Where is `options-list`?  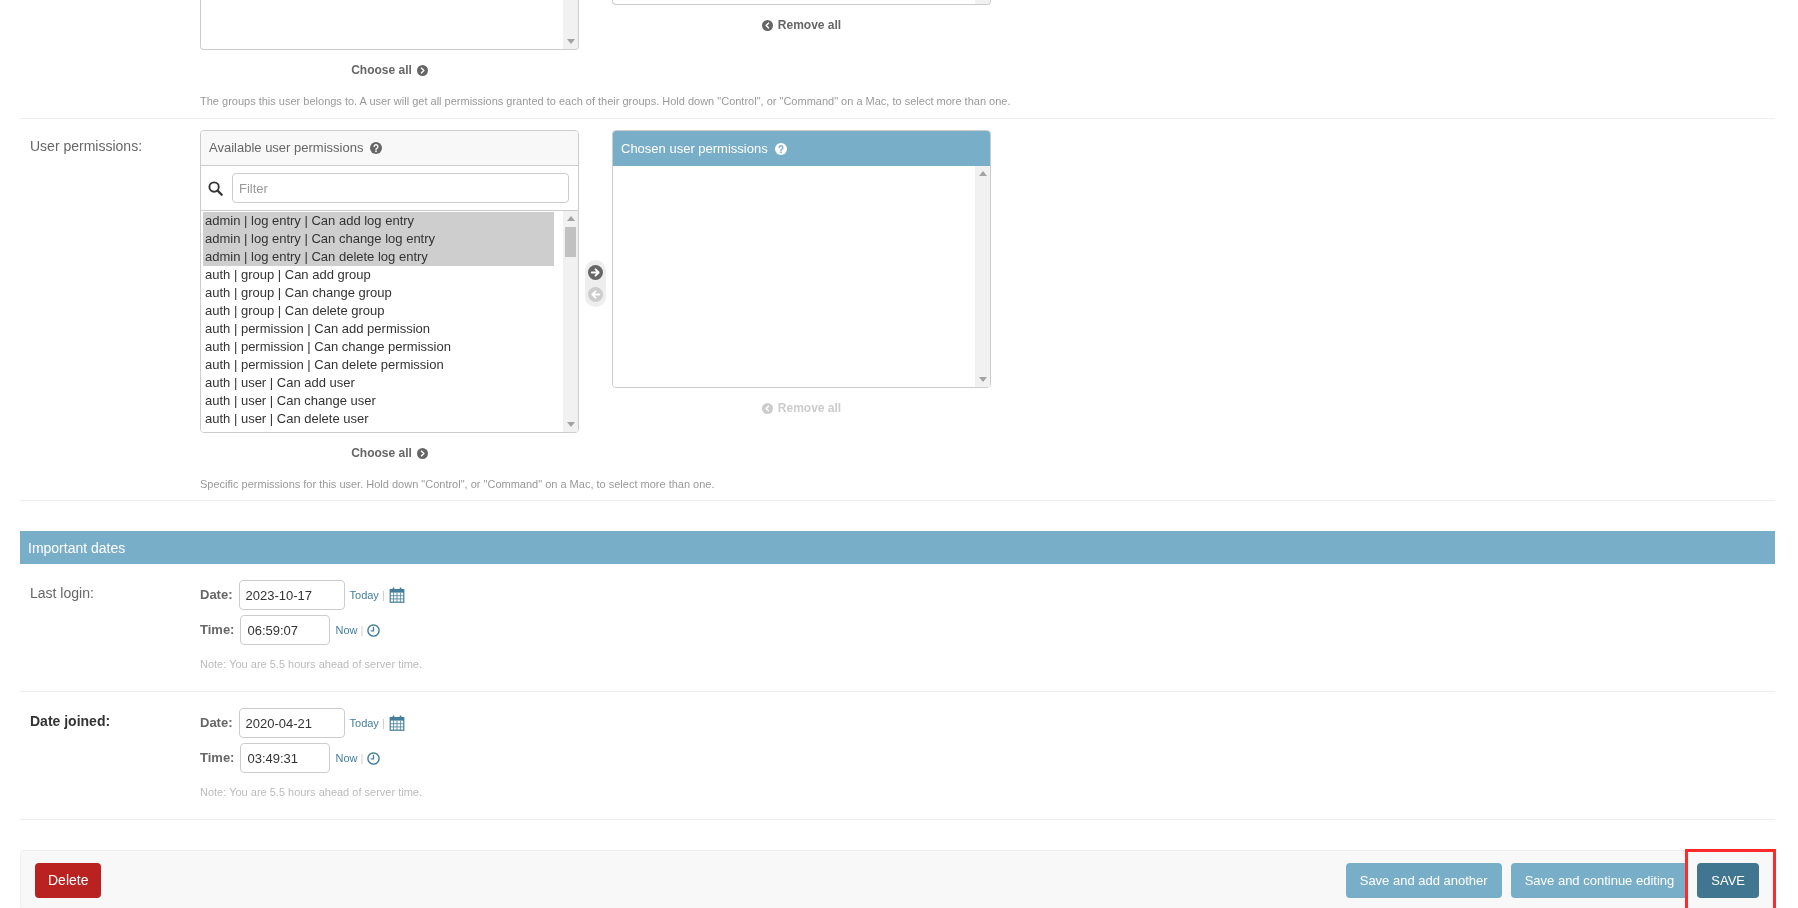
options-list is located at coordinates (389, 321).